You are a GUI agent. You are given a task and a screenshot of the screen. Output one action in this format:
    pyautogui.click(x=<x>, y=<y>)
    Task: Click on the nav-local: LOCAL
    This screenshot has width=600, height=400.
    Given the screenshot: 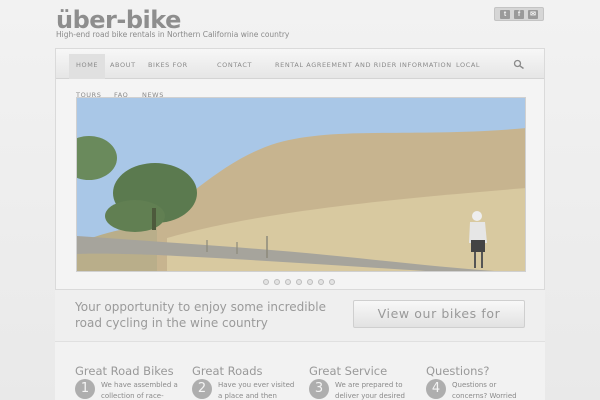 What is the action you would take?
    pyautogui.click(x=468, y=65)
    